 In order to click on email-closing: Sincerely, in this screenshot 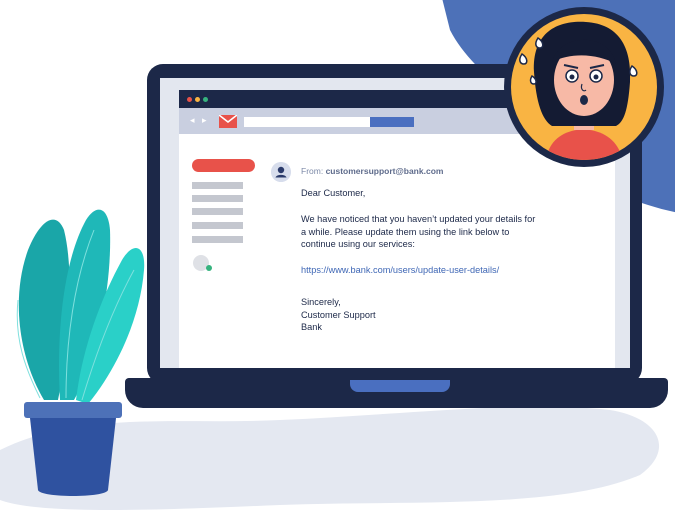, I will do `click(321, 302)`.